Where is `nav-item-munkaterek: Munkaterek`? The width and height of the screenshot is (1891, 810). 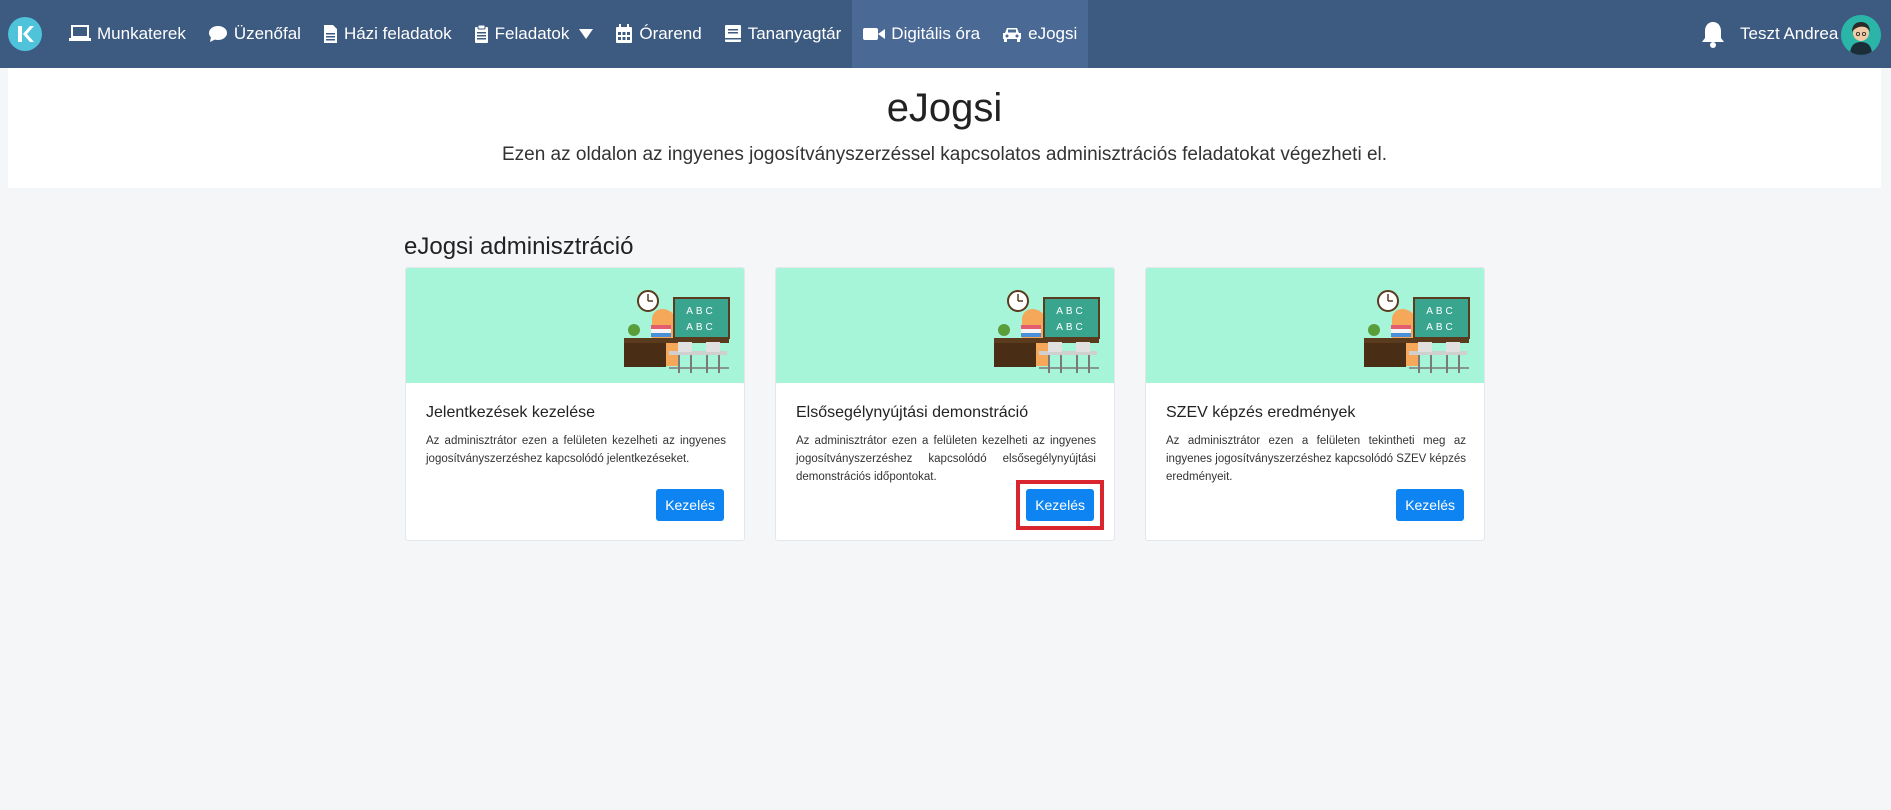
nav-item-munkaterek: Munkaterek is located at coordinates (127, 34).